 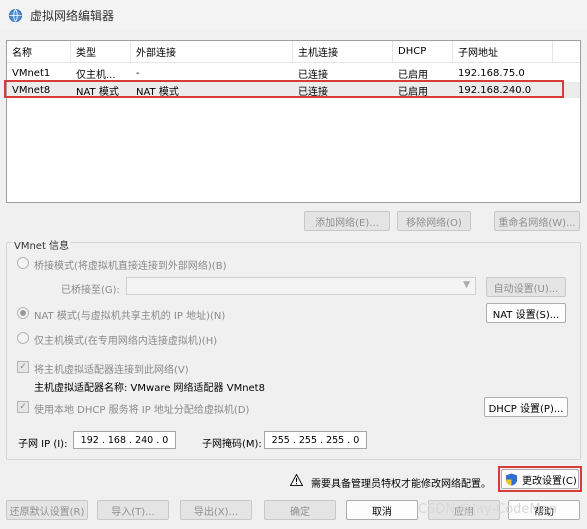 What do you see at coordinates (511, 479) in the screenshot?
I see `uac-shield-icon` at bounding box center [511, 479].